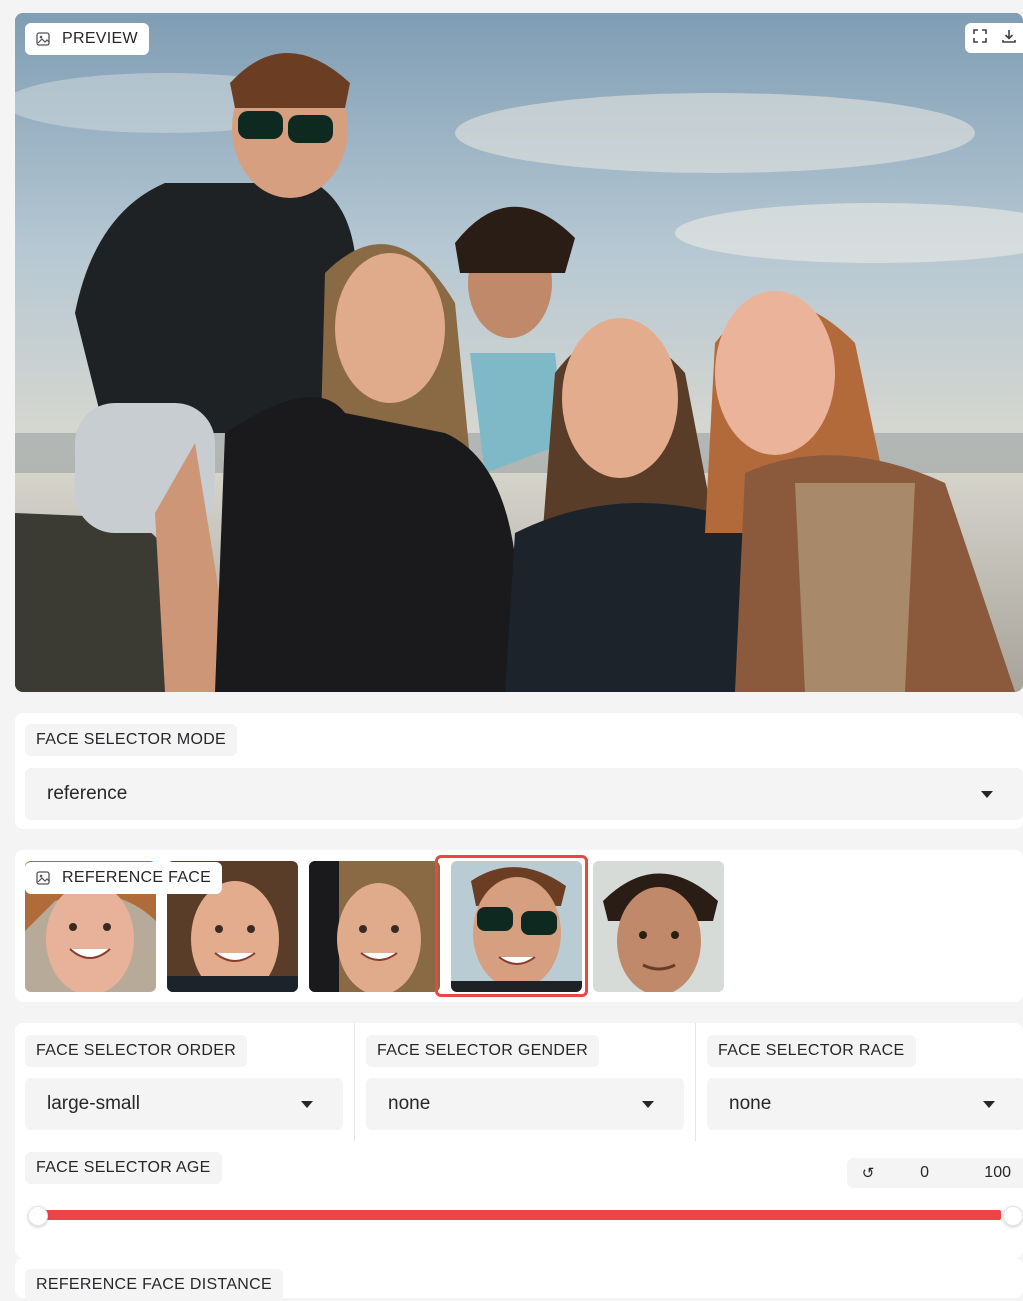 The height and width of the screenshot is (1301, 1023). Describe the element at coordinates (154, 1285) in the screenshot. I see `reference-face-distance-label: REFERENCE FACE DISTANCE` at that location.